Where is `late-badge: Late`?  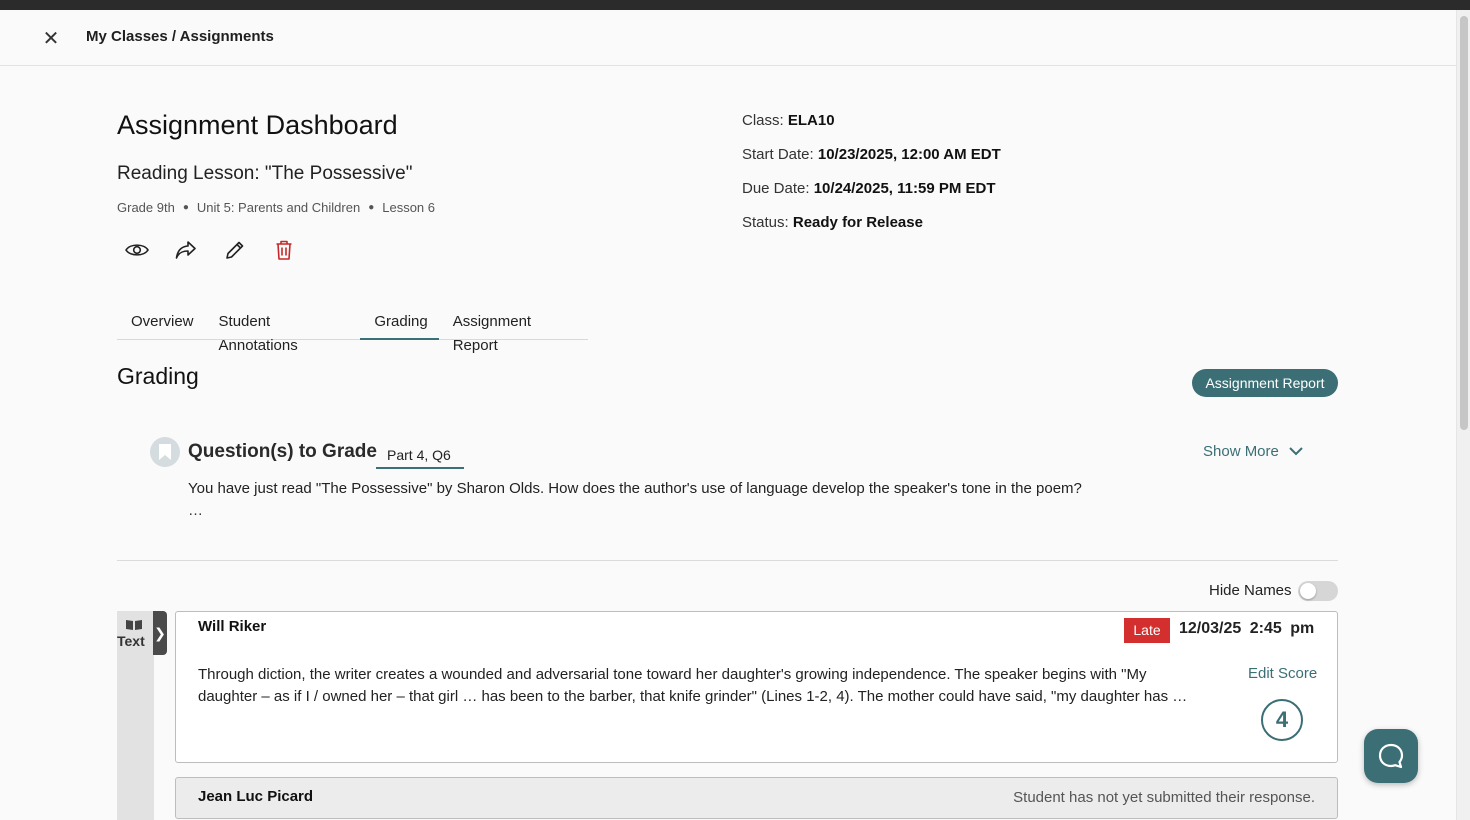 late-badge: Late is located at coordinates (1147, 630).